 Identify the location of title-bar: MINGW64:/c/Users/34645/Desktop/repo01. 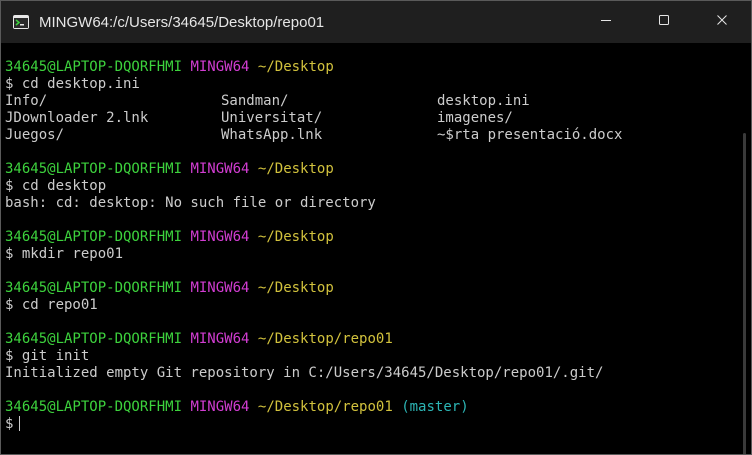
(376, 22).